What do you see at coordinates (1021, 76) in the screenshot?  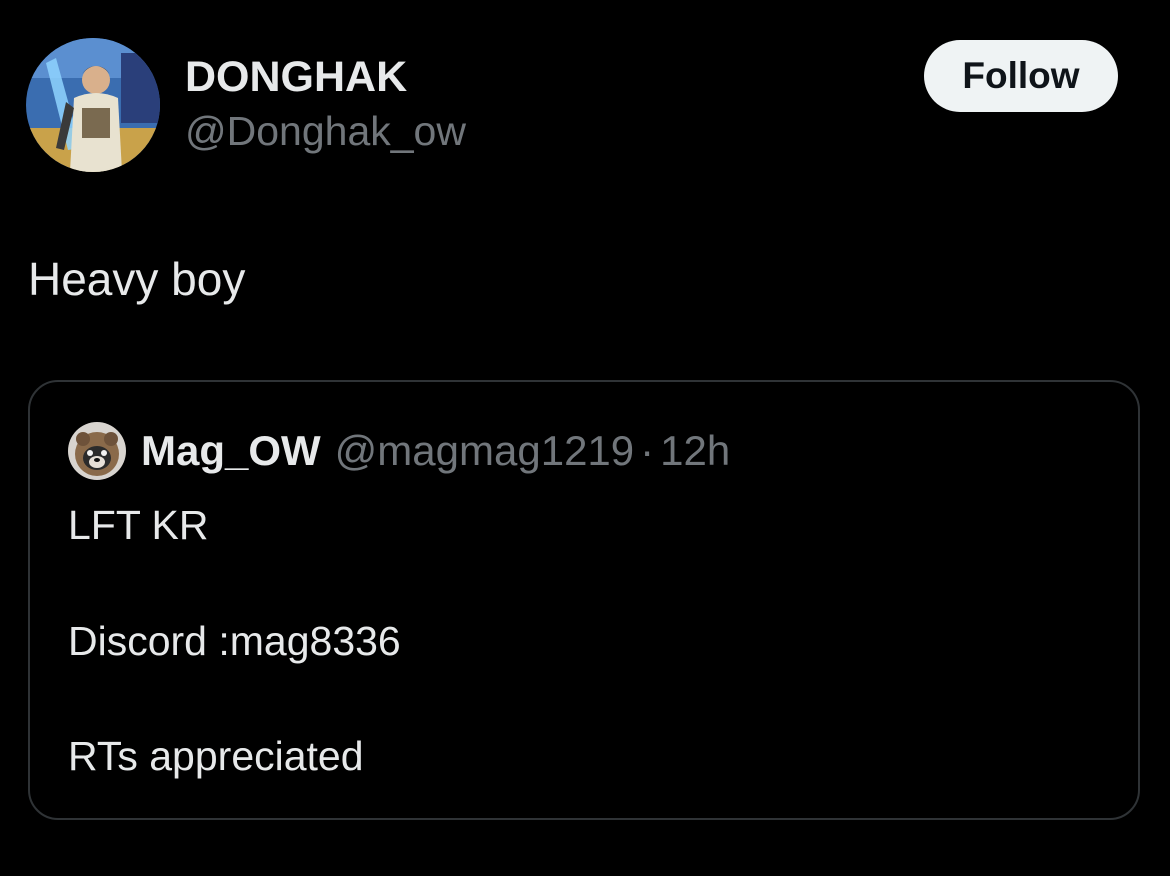 I see `follow-button: Follow` at bounding box center [1021, 76].